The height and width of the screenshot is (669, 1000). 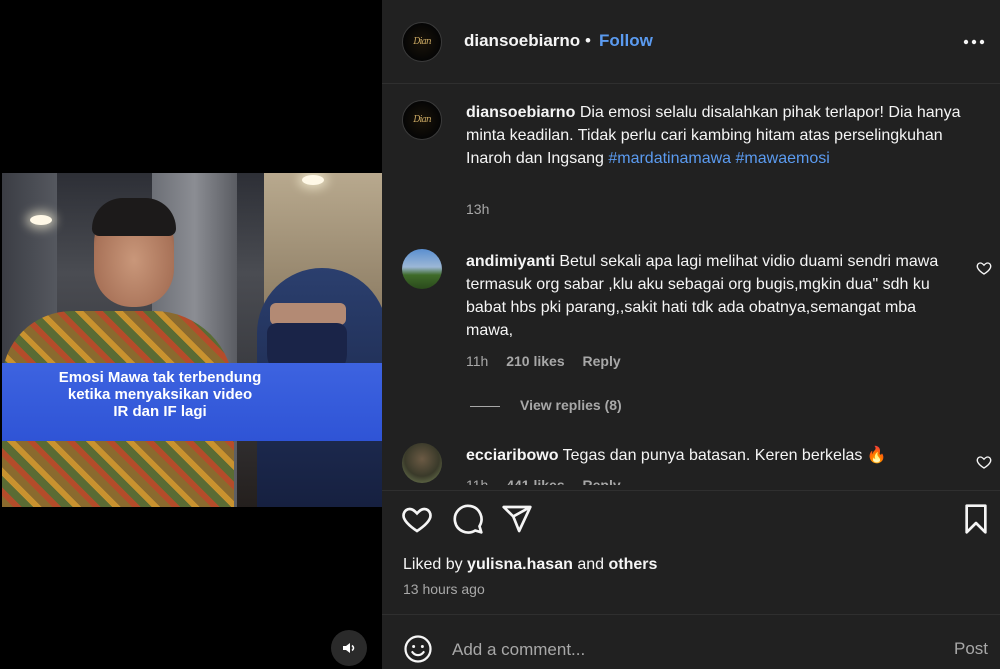 I want to click on comment-username: ecciaribowo, so click(x=512, y=455).